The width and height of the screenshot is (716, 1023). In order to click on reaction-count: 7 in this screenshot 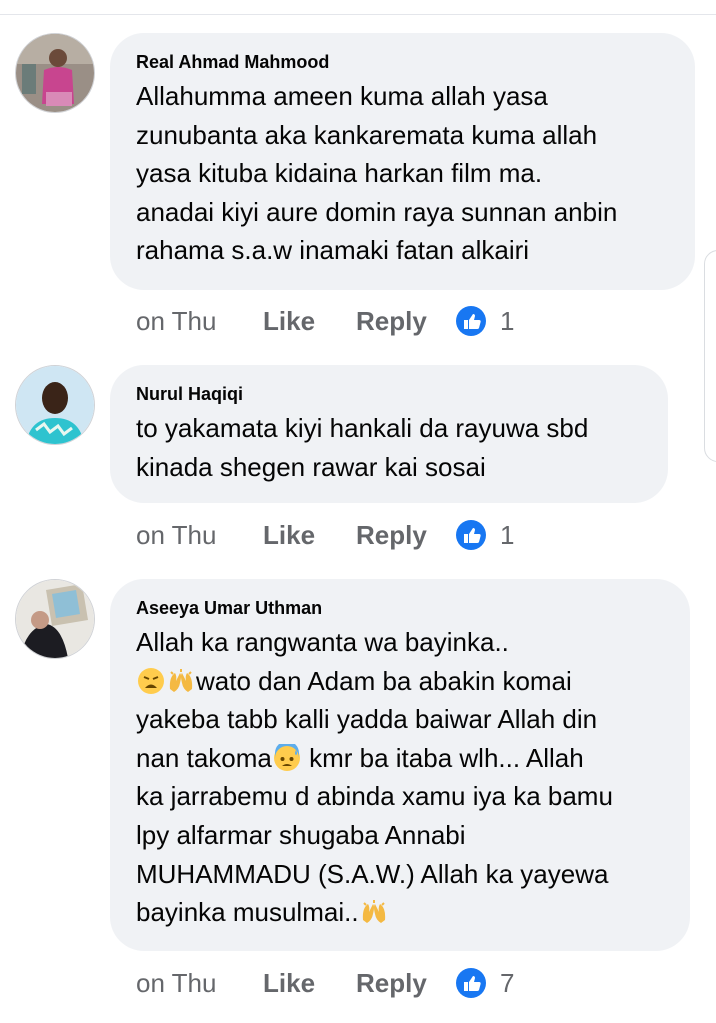, I will do `click(507, 983)`.